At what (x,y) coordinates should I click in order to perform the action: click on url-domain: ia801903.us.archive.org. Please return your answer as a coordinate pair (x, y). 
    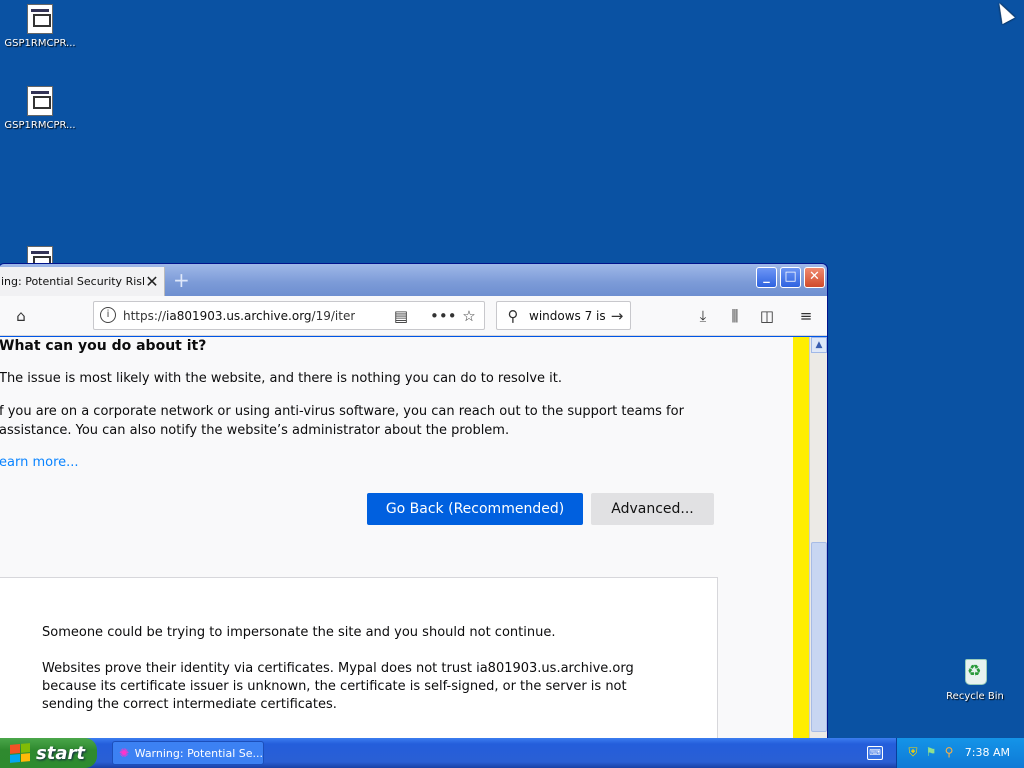
    Looking at the image, I should click on (239, 316).